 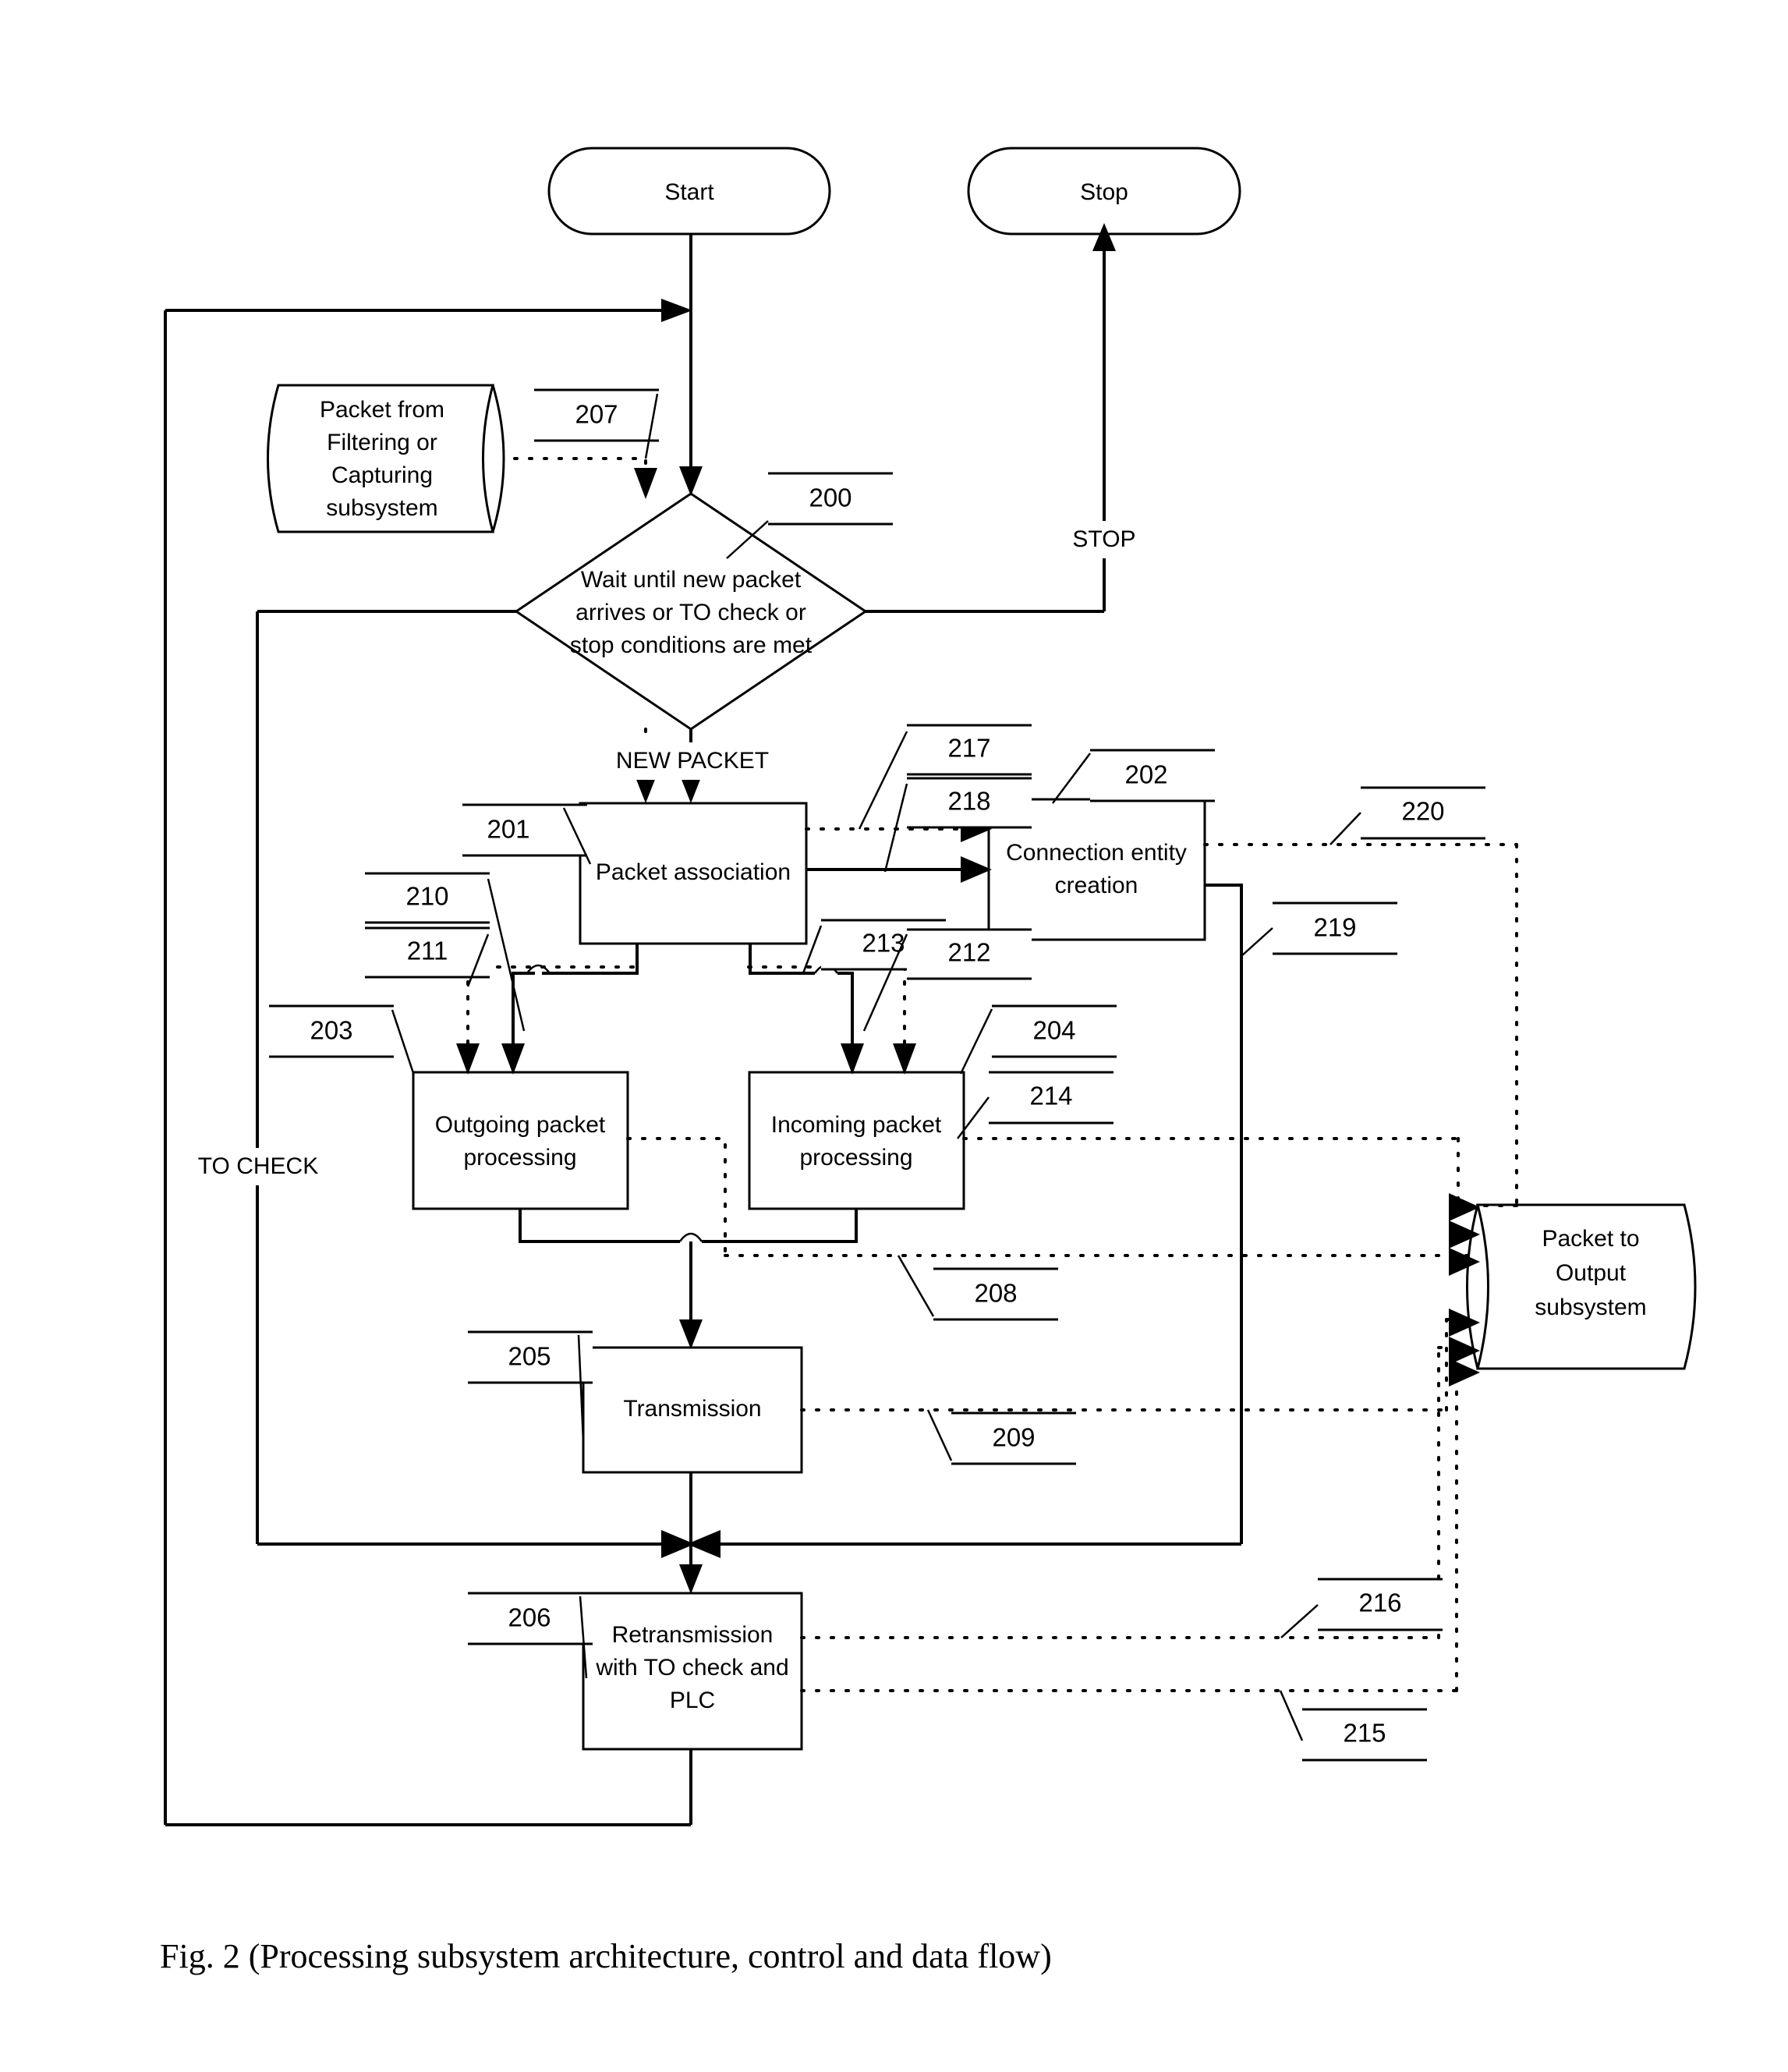 What do you see at coordinates (852, 1059) in the screenshot?
I see `arrowhead-to-incoming-solid` at bounding box center [852, 1059].